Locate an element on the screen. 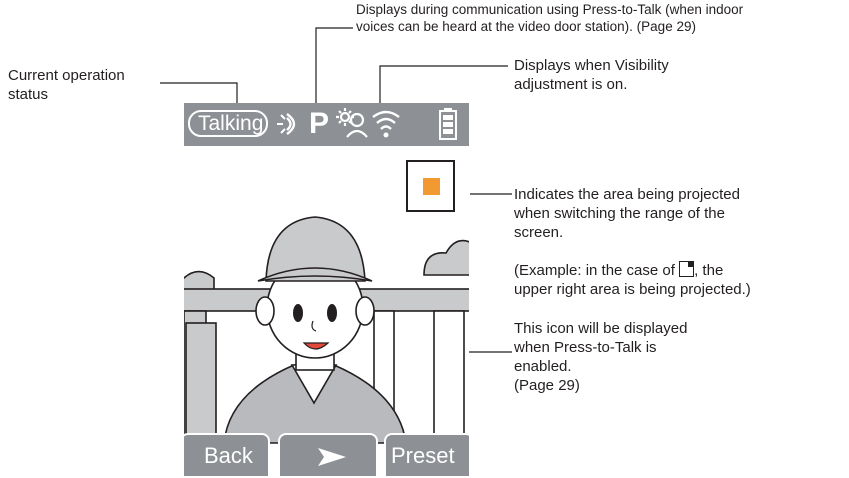 This screenshot has height=478, width=849. range-marker is located at coordinates (431, 186).